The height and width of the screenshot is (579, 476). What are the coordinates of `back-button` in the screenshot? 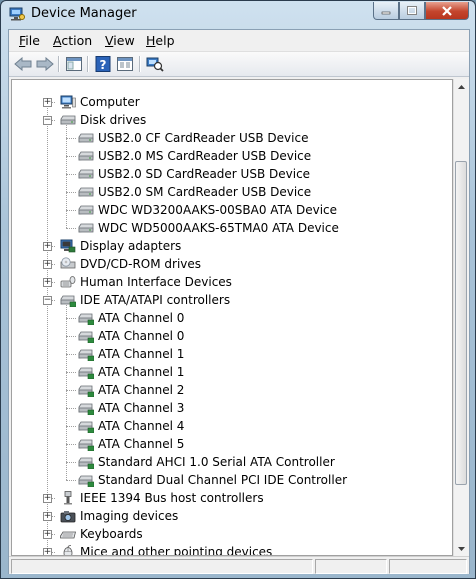 It's located at (23, 64).